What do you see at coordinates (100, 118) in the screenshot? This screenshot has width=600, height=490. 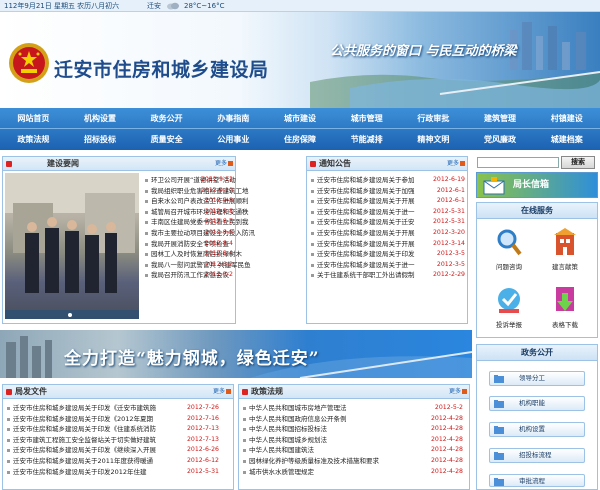 I see `nav-item-organization: 机构设置` at bounding box center [100, 118].